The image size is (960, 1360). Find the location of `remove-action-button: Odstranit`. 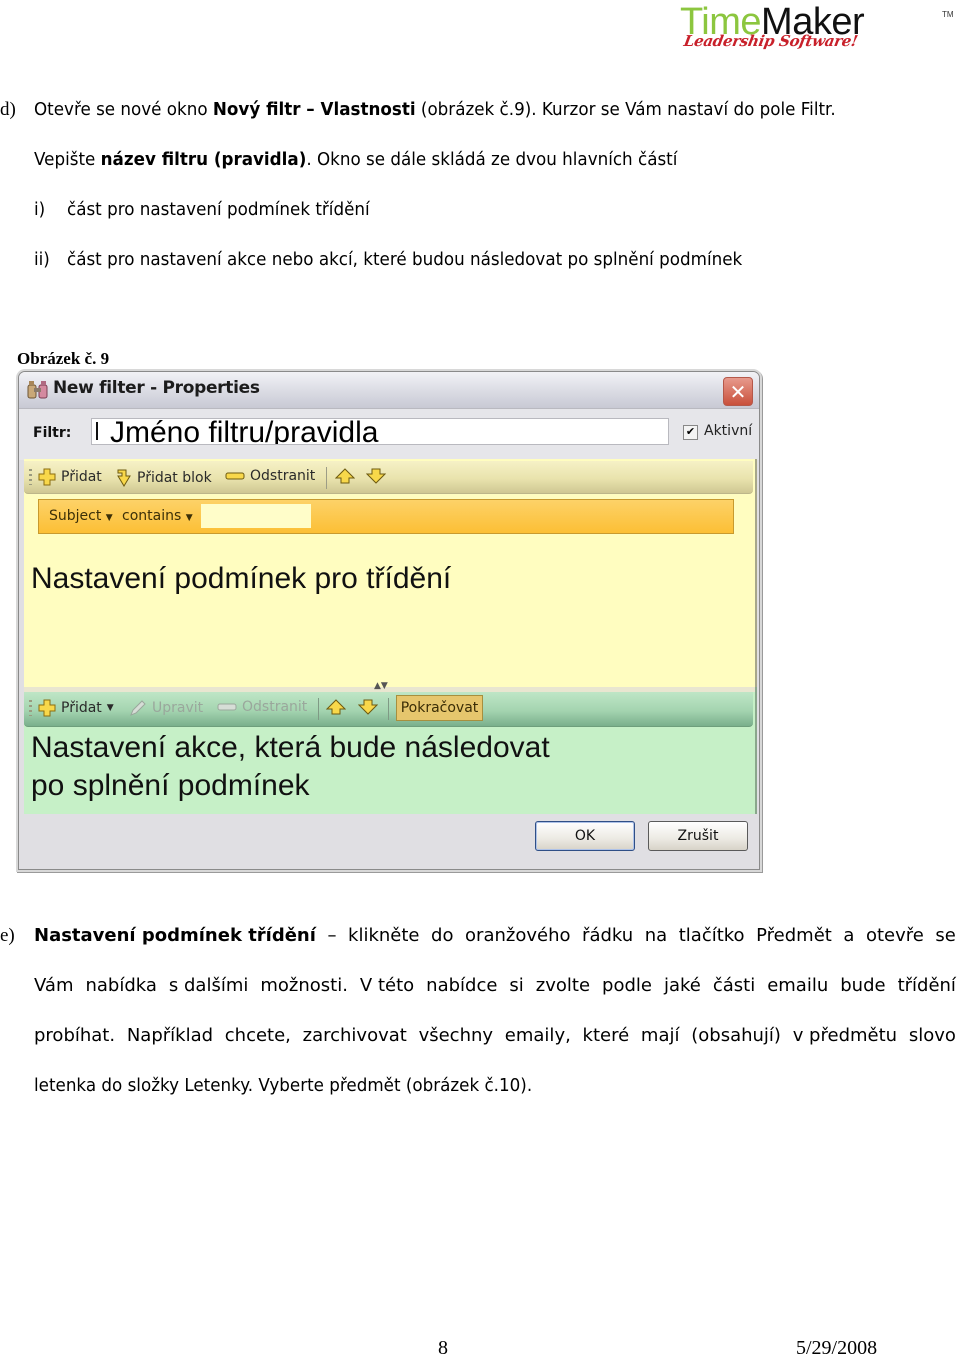

remove-action-button: Odstranit is located at coordinates (262, 707).